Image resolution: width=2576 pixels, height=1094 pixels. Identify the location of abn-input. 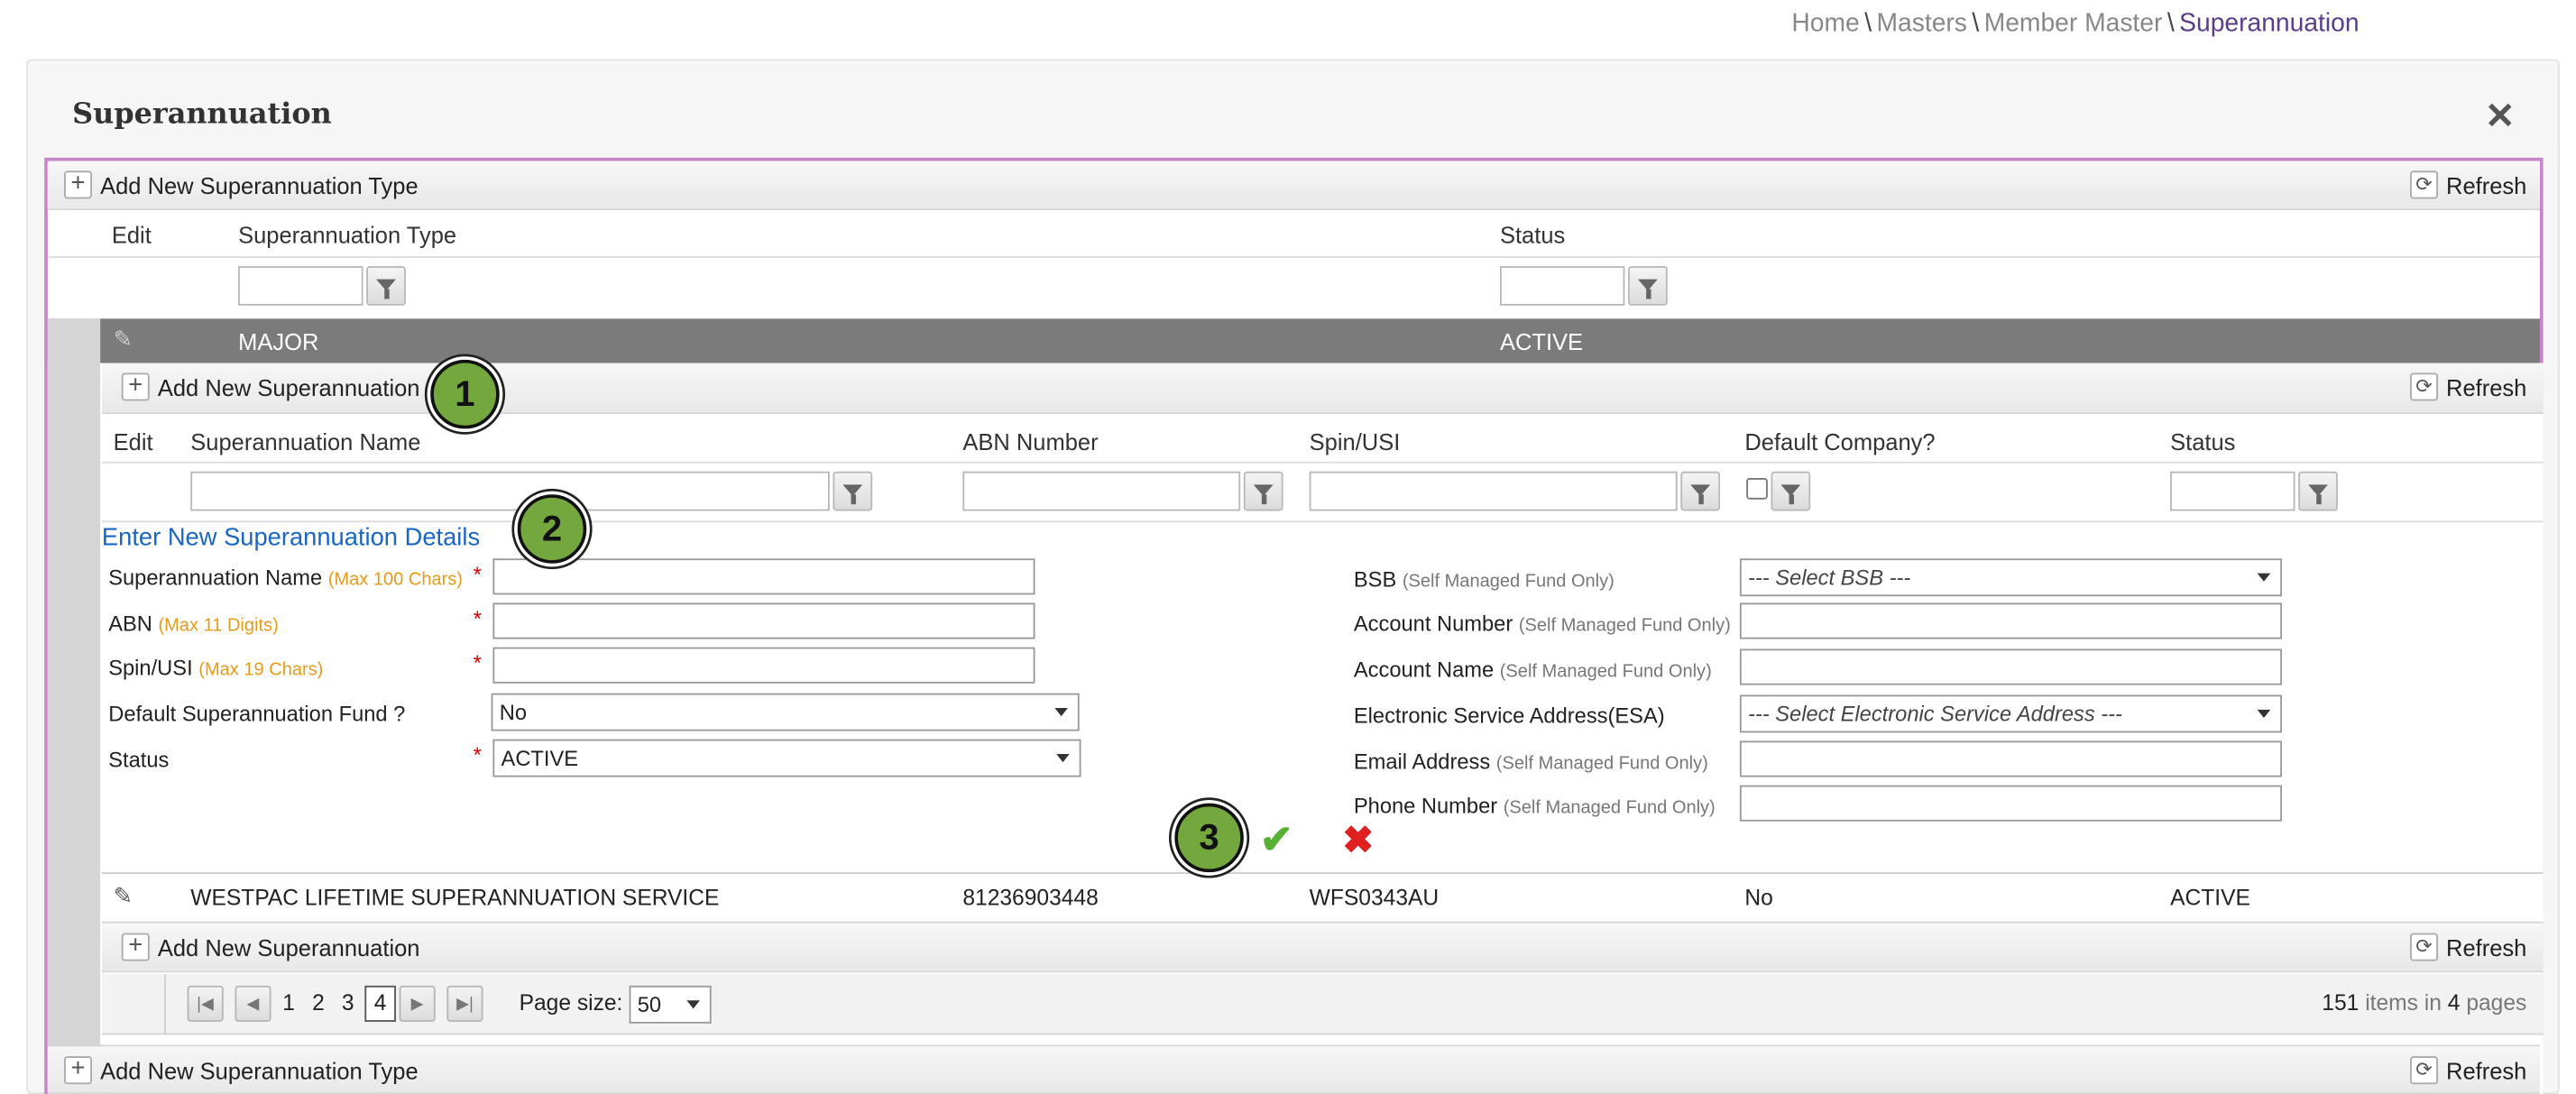
(763, 620).